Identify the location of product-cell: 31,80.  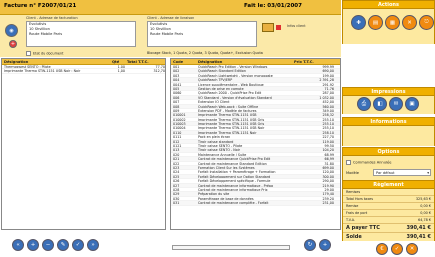
(329, 163).